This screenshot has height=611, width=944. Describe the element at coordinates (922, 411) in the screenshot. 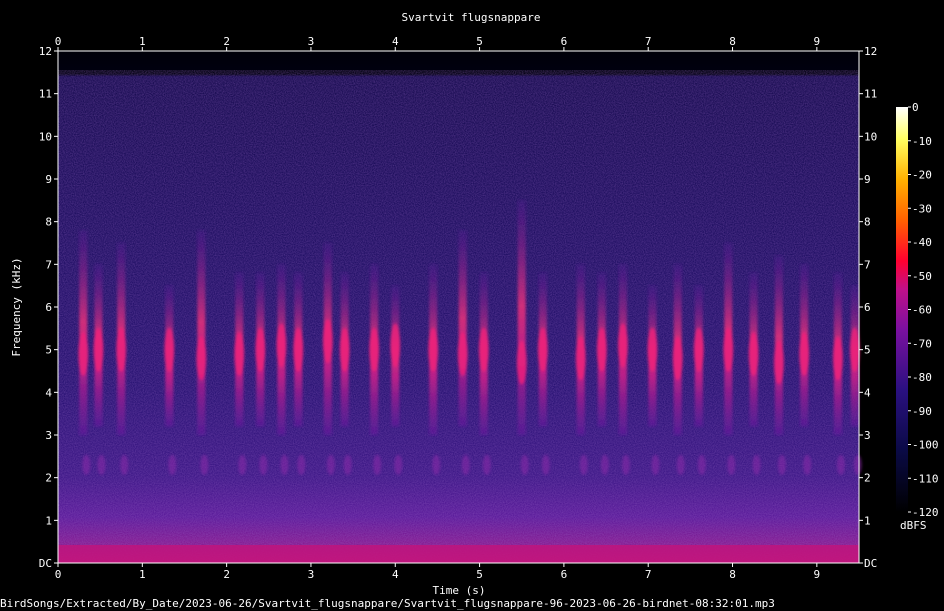

I see `colorbar-tick-label: -90` at that location.